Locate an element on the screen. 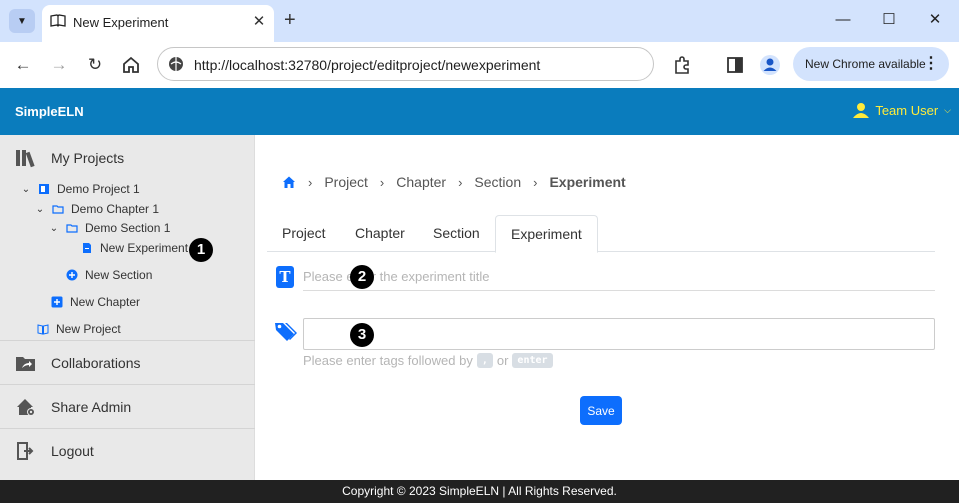  tree-item-label: New Experiment is located at coordinates (144, 248).